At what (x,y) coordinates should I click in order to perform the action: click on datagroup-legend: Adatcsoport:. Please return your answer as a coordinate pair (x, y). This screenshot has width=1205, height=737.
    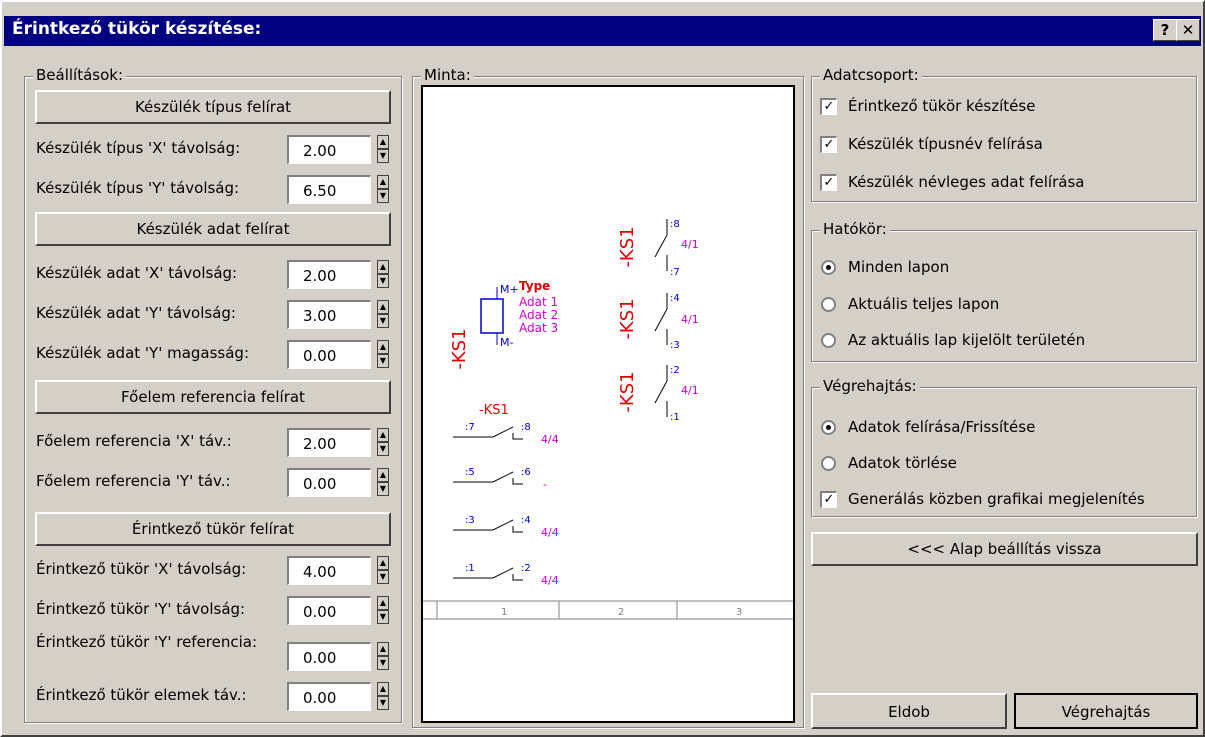
    Looking at the image, I should click on (871, 75).